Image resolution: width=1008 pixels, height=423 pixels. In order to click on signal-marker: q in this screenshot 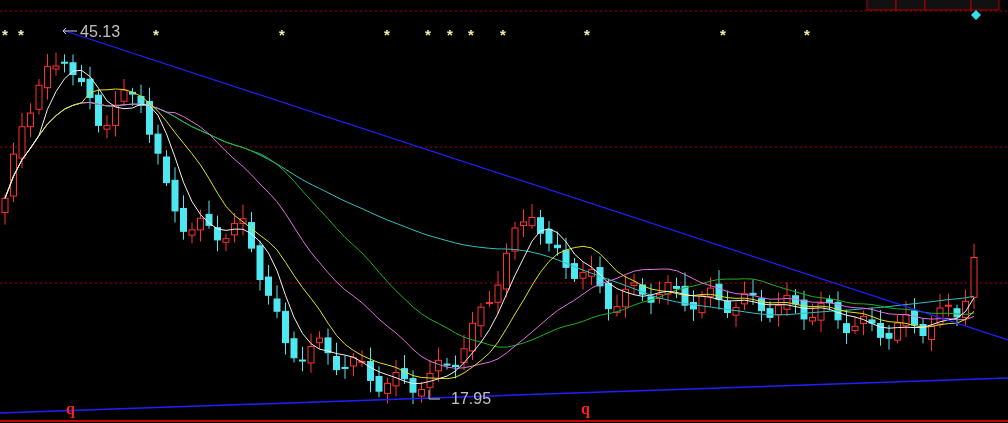, I will do `click(585, 408)`.